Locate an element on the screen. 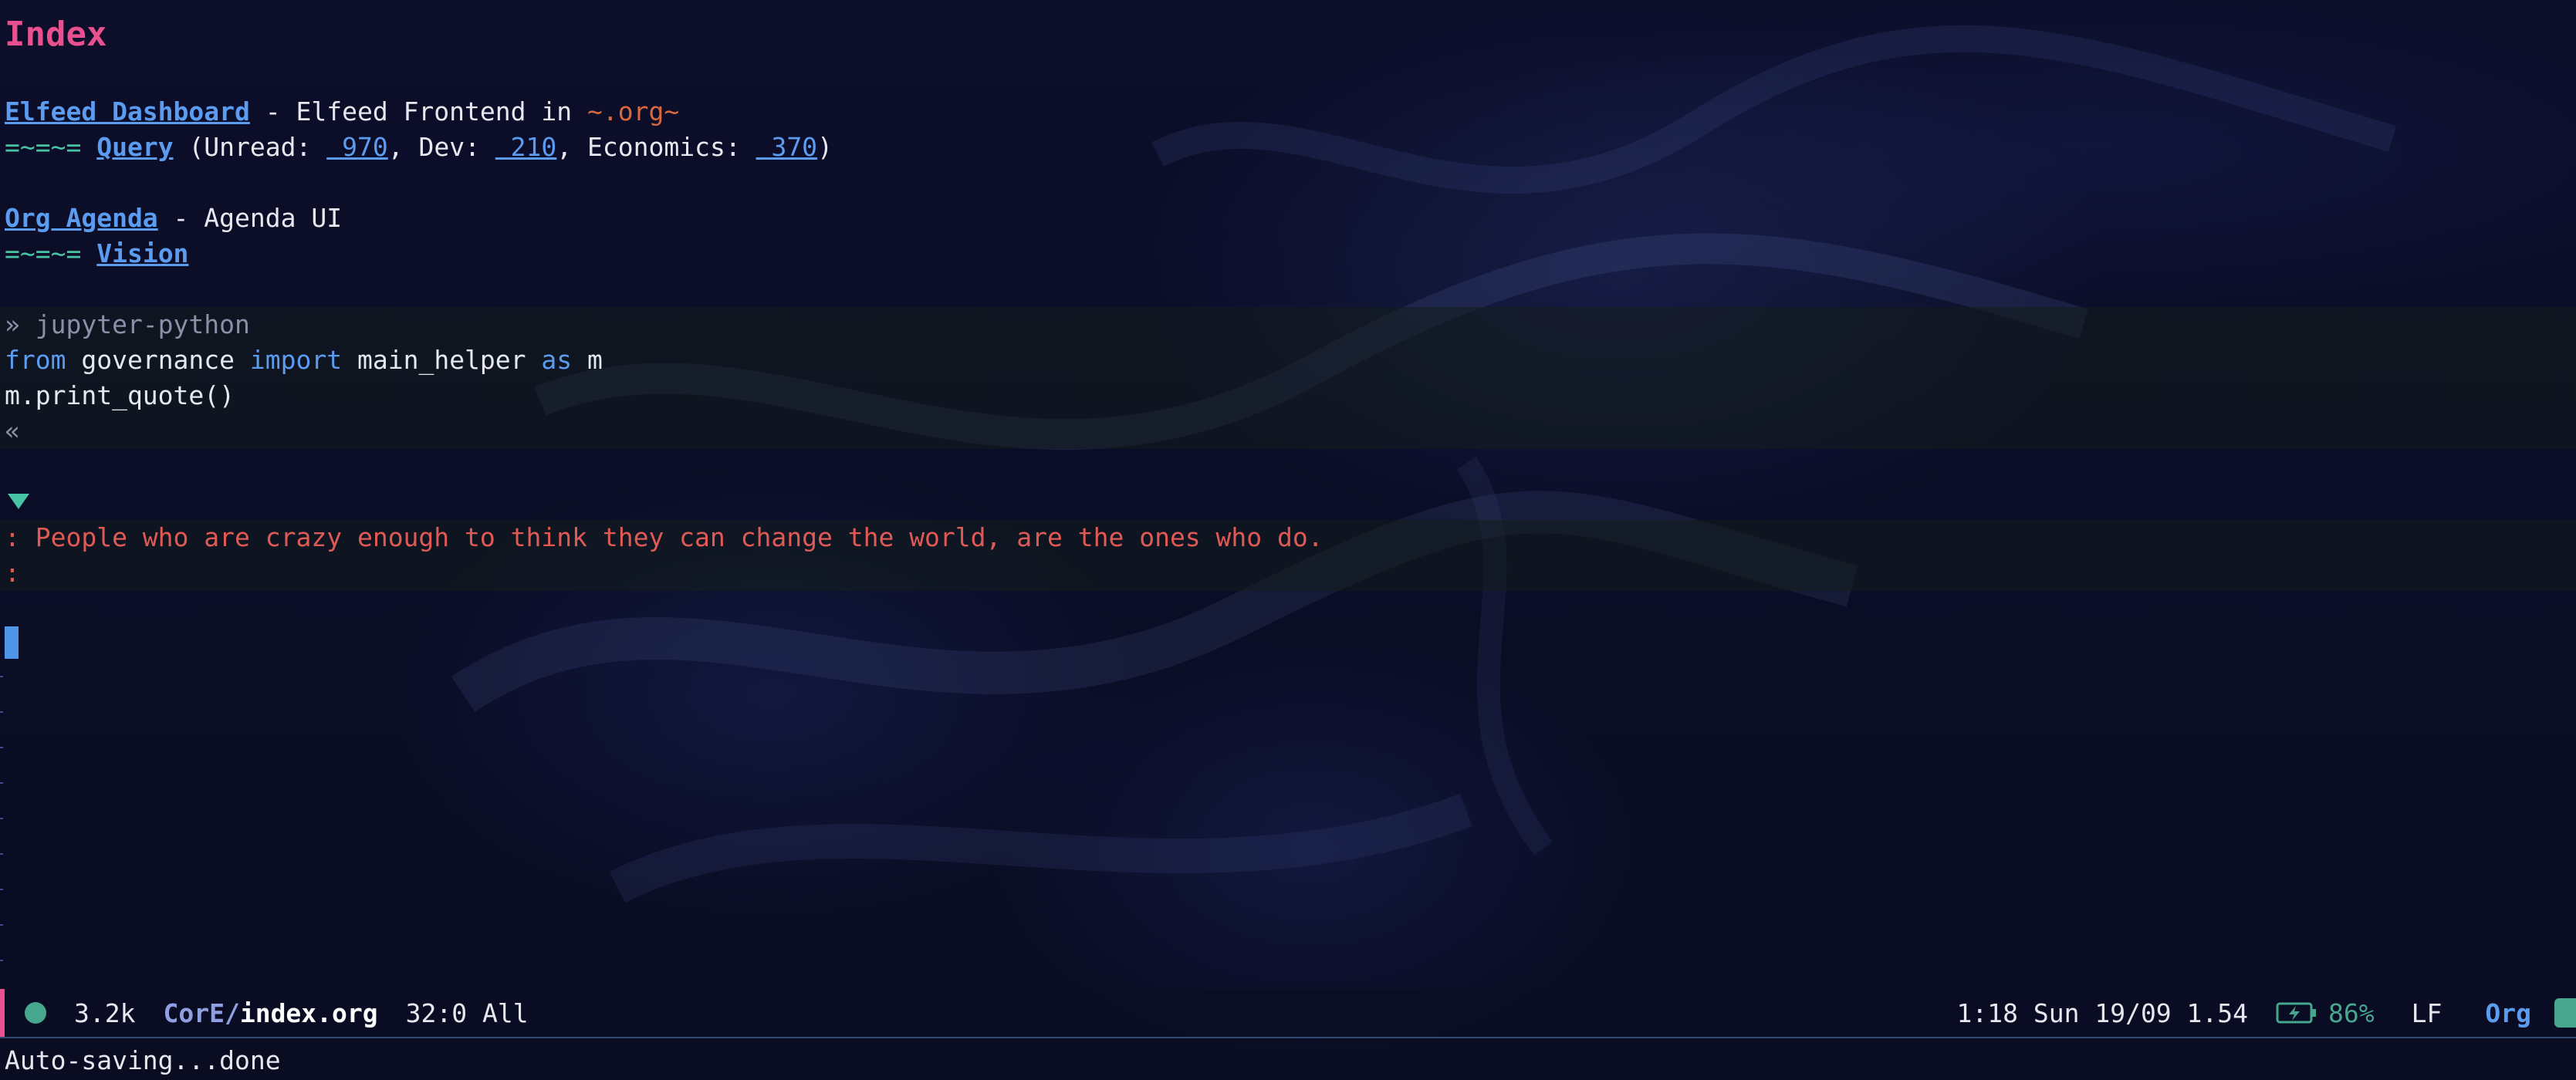  results-fold-triangle-icon is located at coordinates (18, 502).